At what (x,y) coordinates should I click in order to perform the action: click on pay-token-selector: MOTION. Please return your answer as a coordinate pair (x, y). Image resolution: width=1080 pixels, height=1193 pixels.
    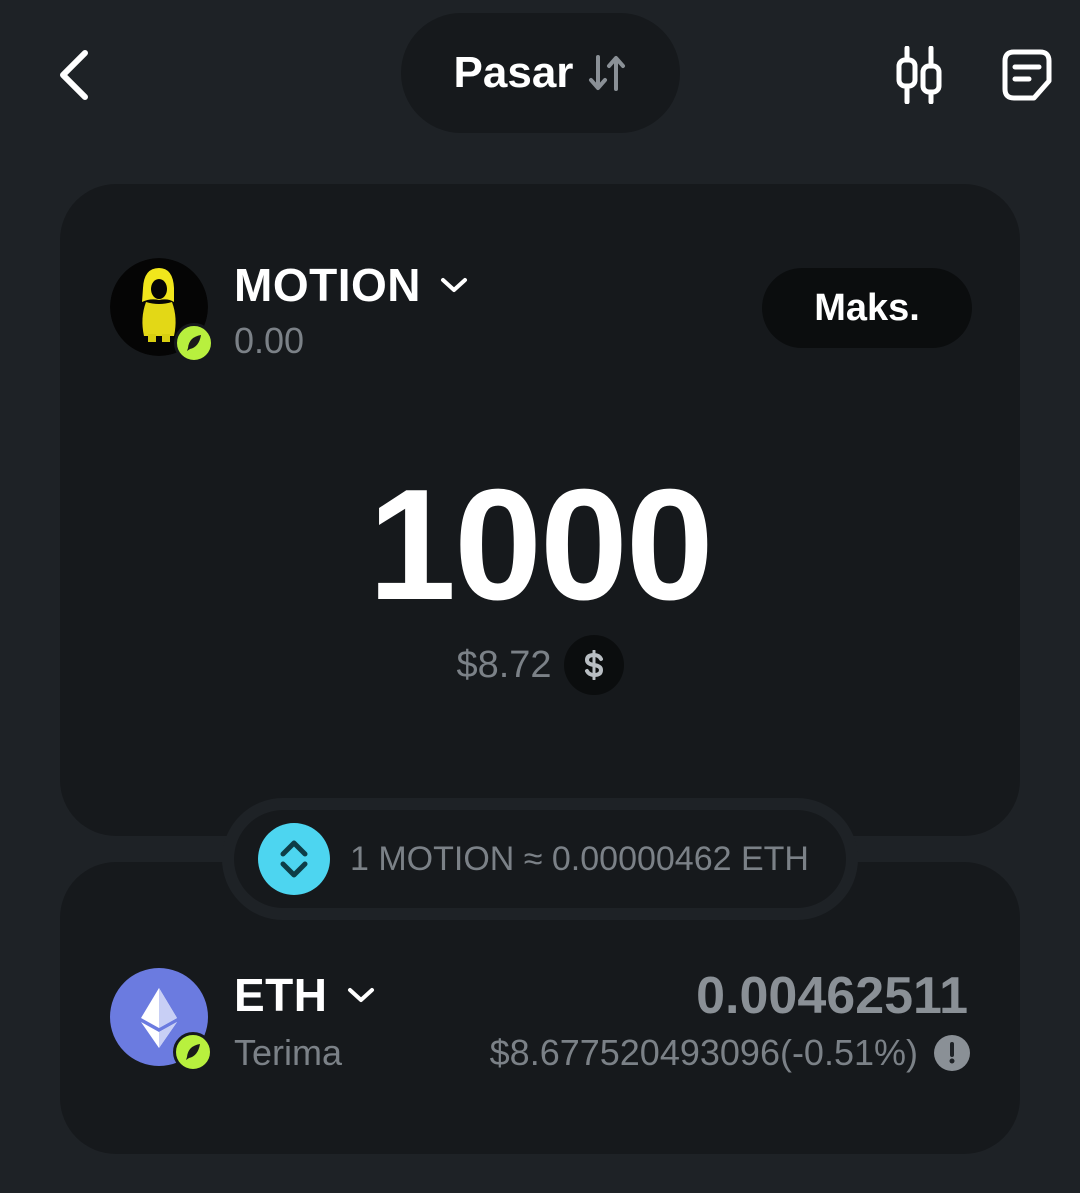
    Looking at the image, I should click on (351, 285).